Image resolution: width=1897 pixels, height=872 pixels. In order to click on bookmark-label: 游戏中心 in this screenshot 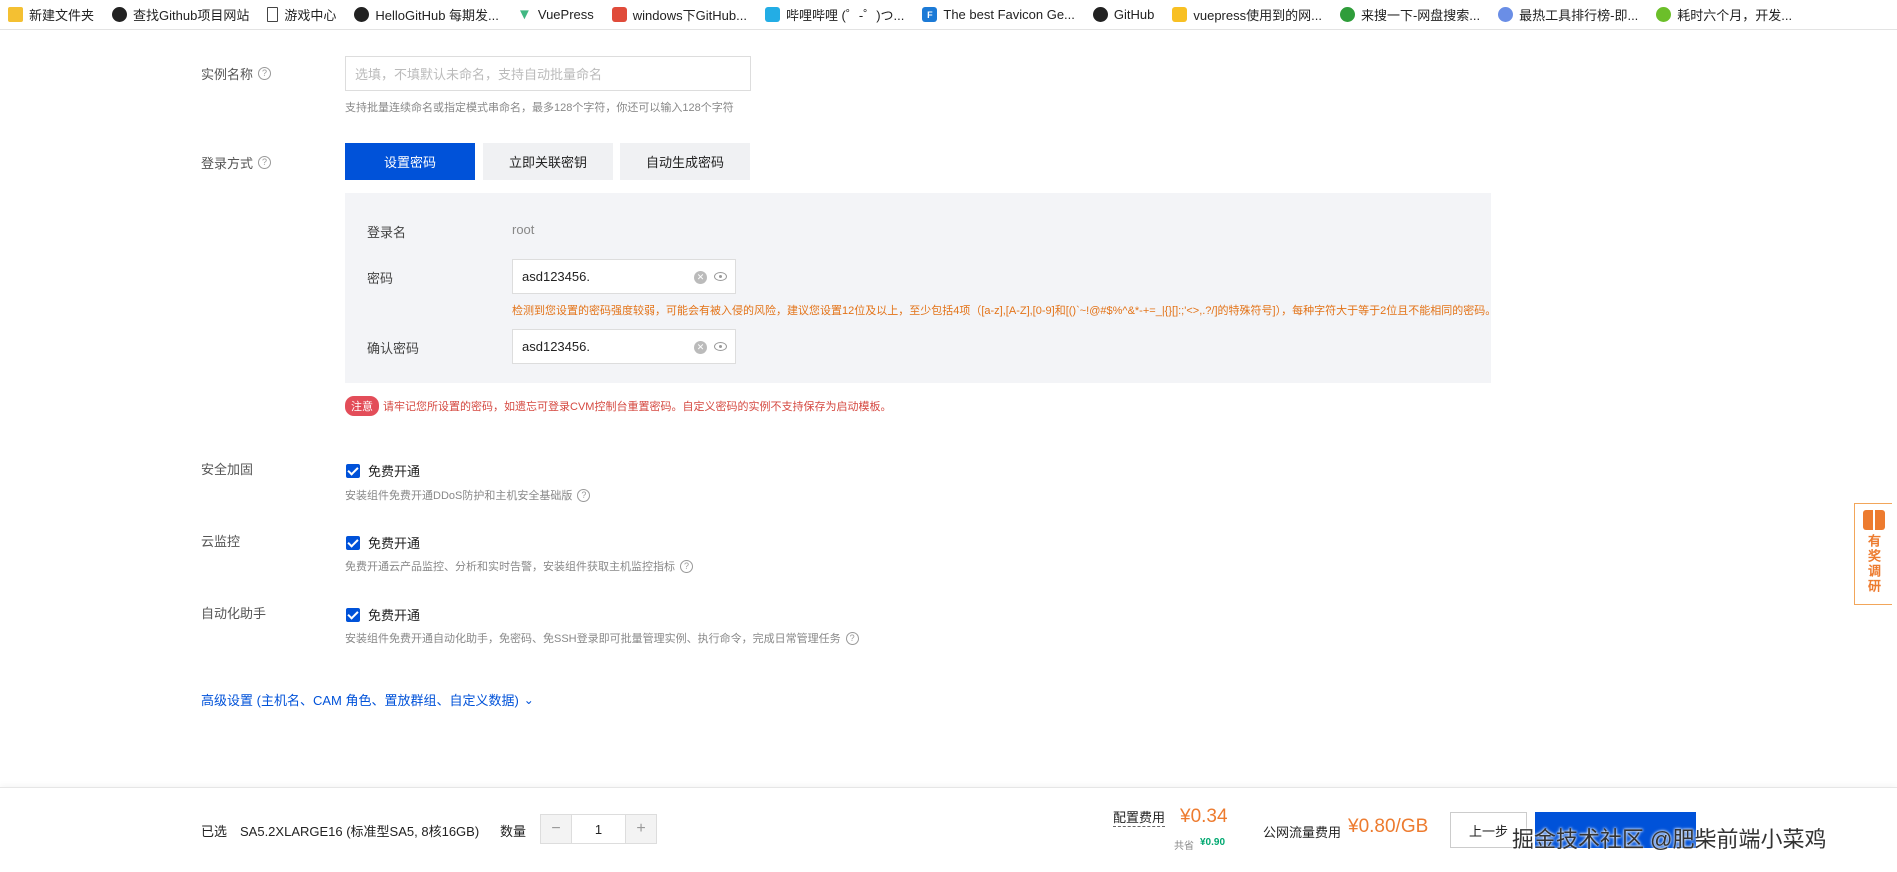, I will do `click(310, 15)`.